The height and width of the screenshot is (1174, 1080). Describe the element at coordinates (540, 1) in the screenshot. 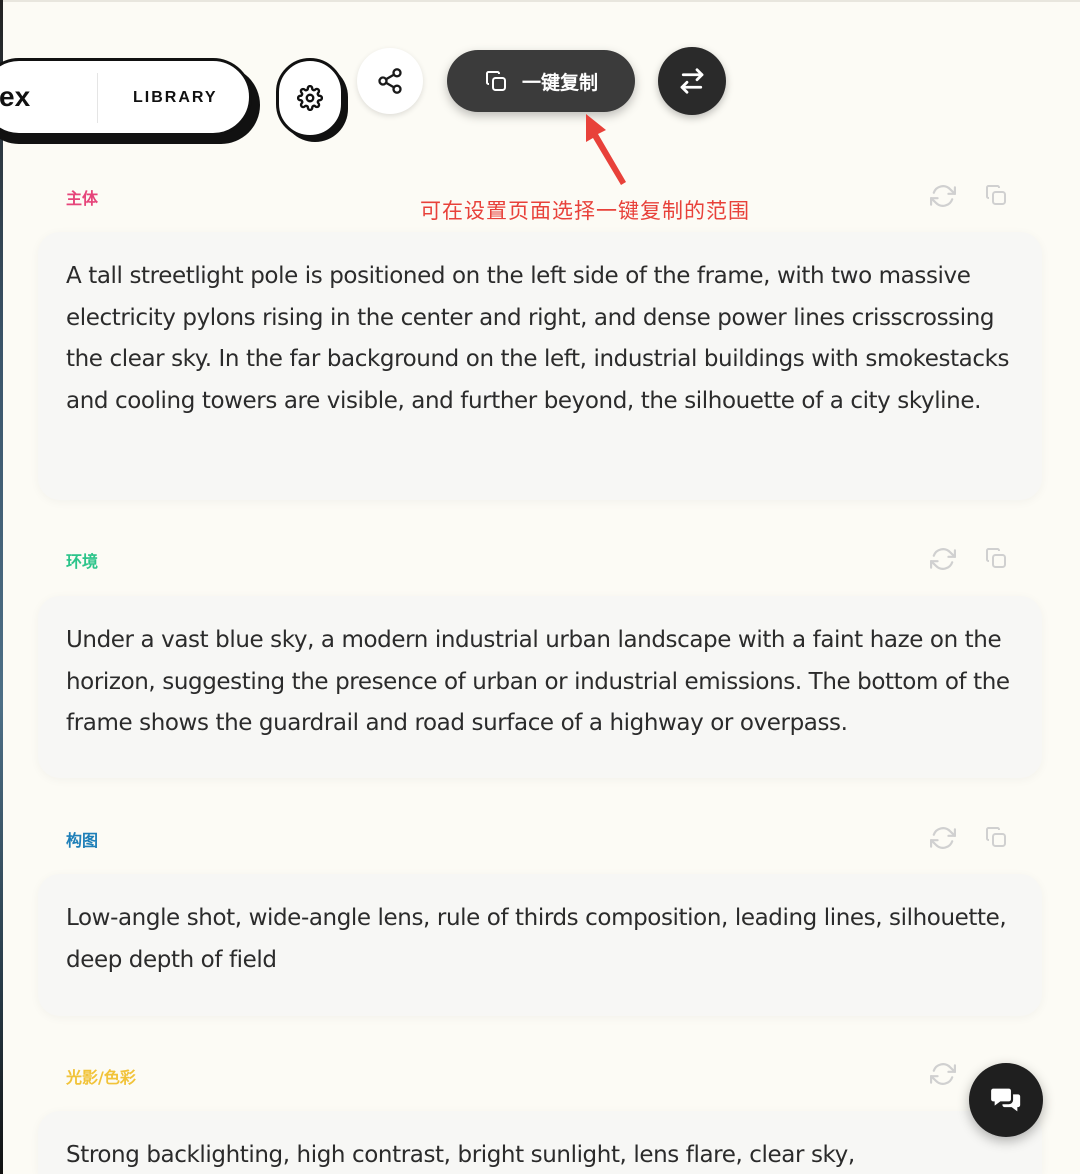

I see `top-border` at that location.